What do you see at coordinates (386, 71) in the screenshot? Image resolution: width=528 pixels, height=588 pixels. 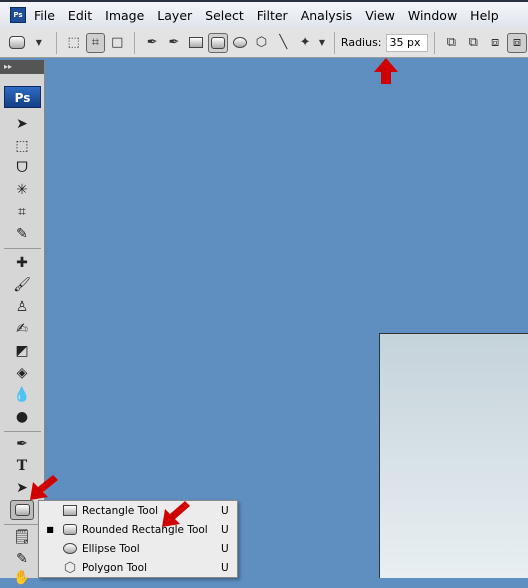 I see `arrow-up-icon` at bounding box center [386, 71].